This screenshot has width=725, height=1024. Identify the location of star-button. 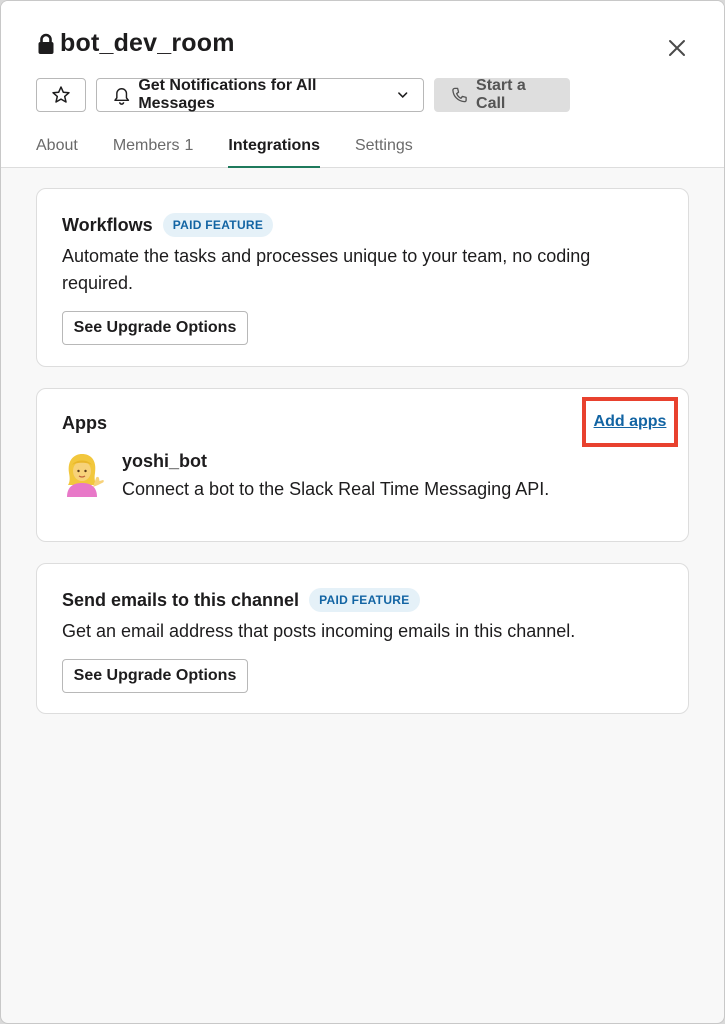
(61, 95).